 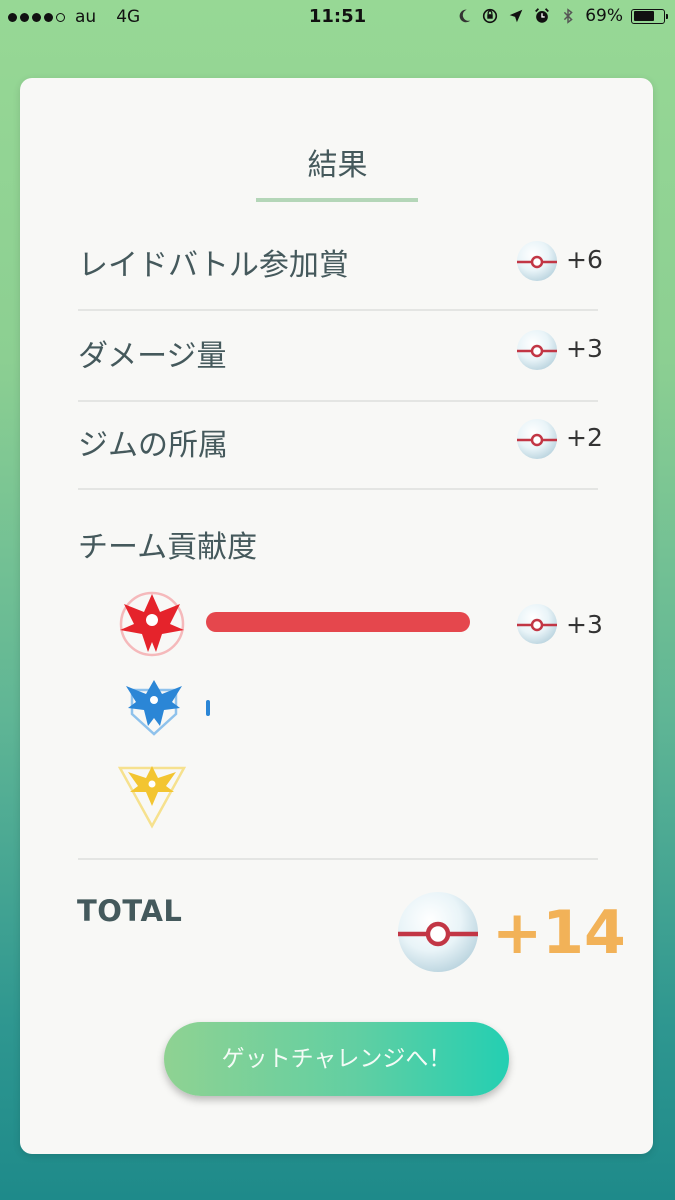 What do you see at coordinates (338, 622) in the screenshot?
I see `team-valor-contribution-bar` at bounding box center [338, 622].